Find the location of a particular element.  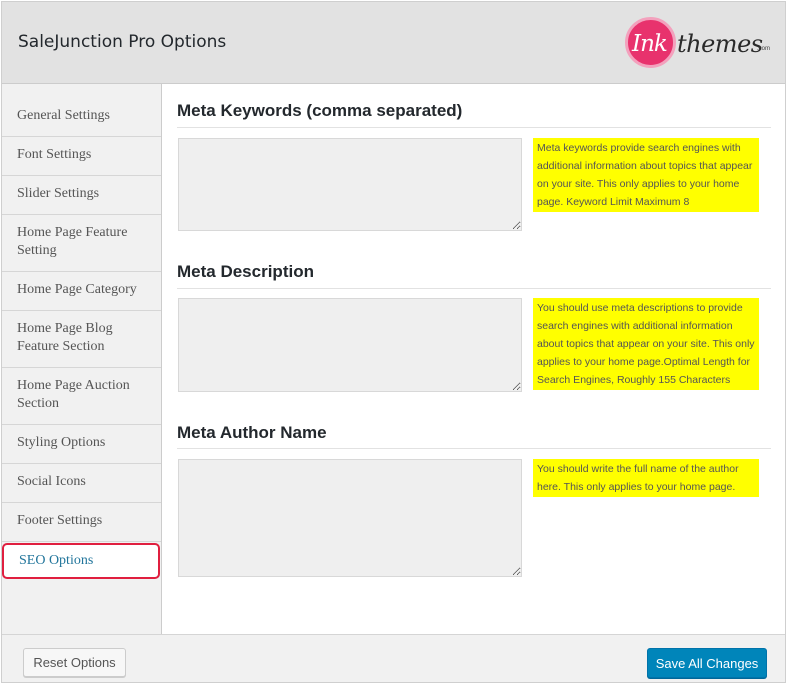

sidebar-item-styling-options: Styling Options is located at coordinates (81, 444).